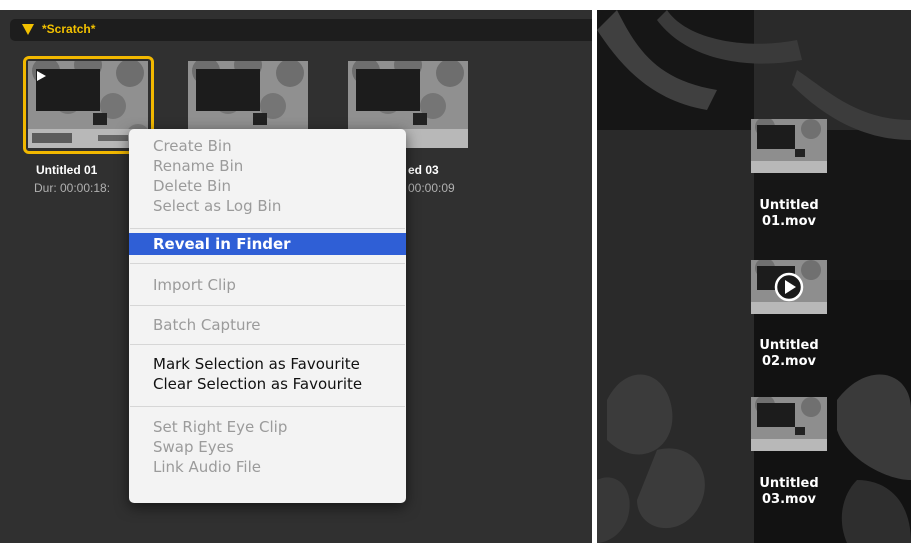  I want to click on disclosure-triangle-icon, so click(28, 29).